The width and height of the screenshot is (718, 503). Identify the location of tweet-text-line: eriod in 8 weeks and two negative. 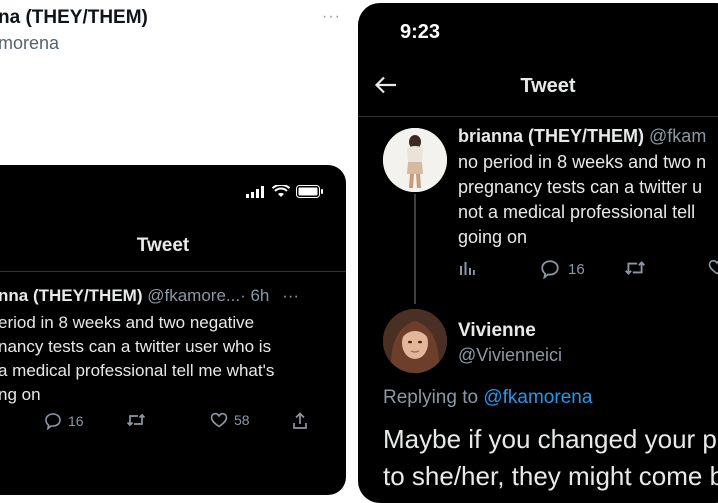
(127, 322).